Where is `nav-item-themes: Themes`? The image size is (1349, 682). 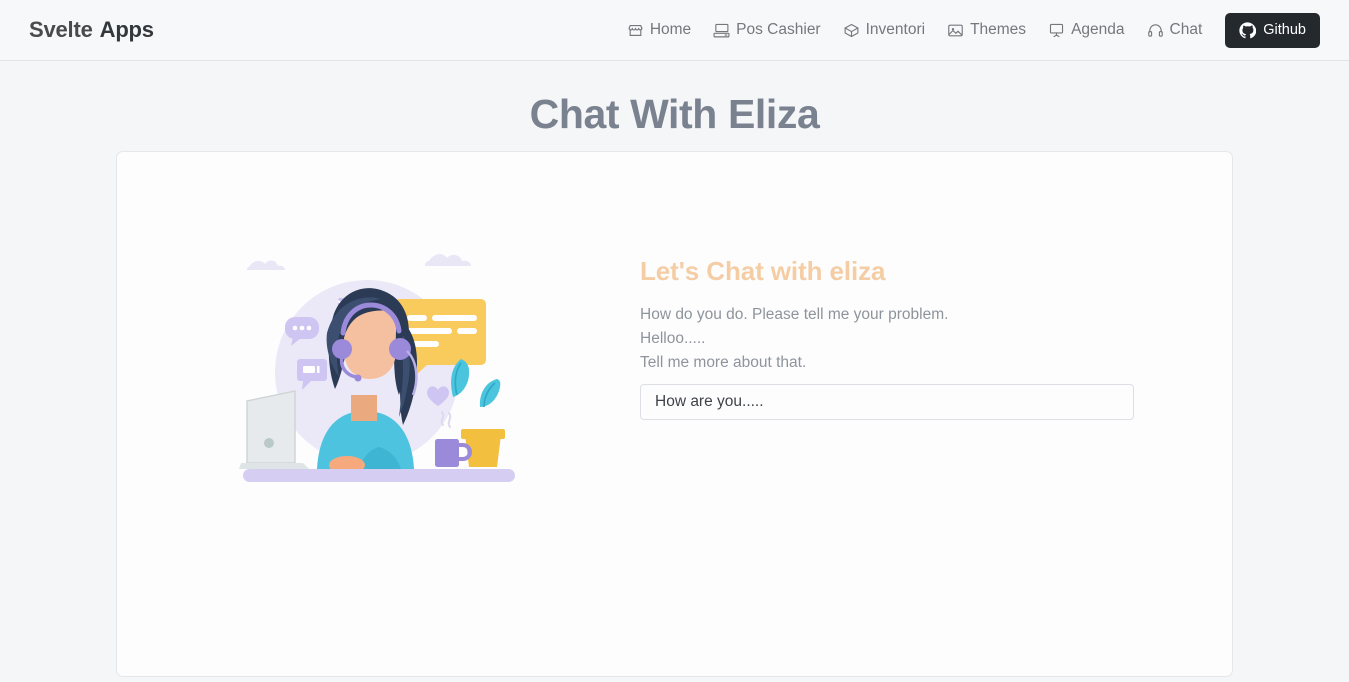 nav-item-themes: Themes is located at coordinates (986, 30).